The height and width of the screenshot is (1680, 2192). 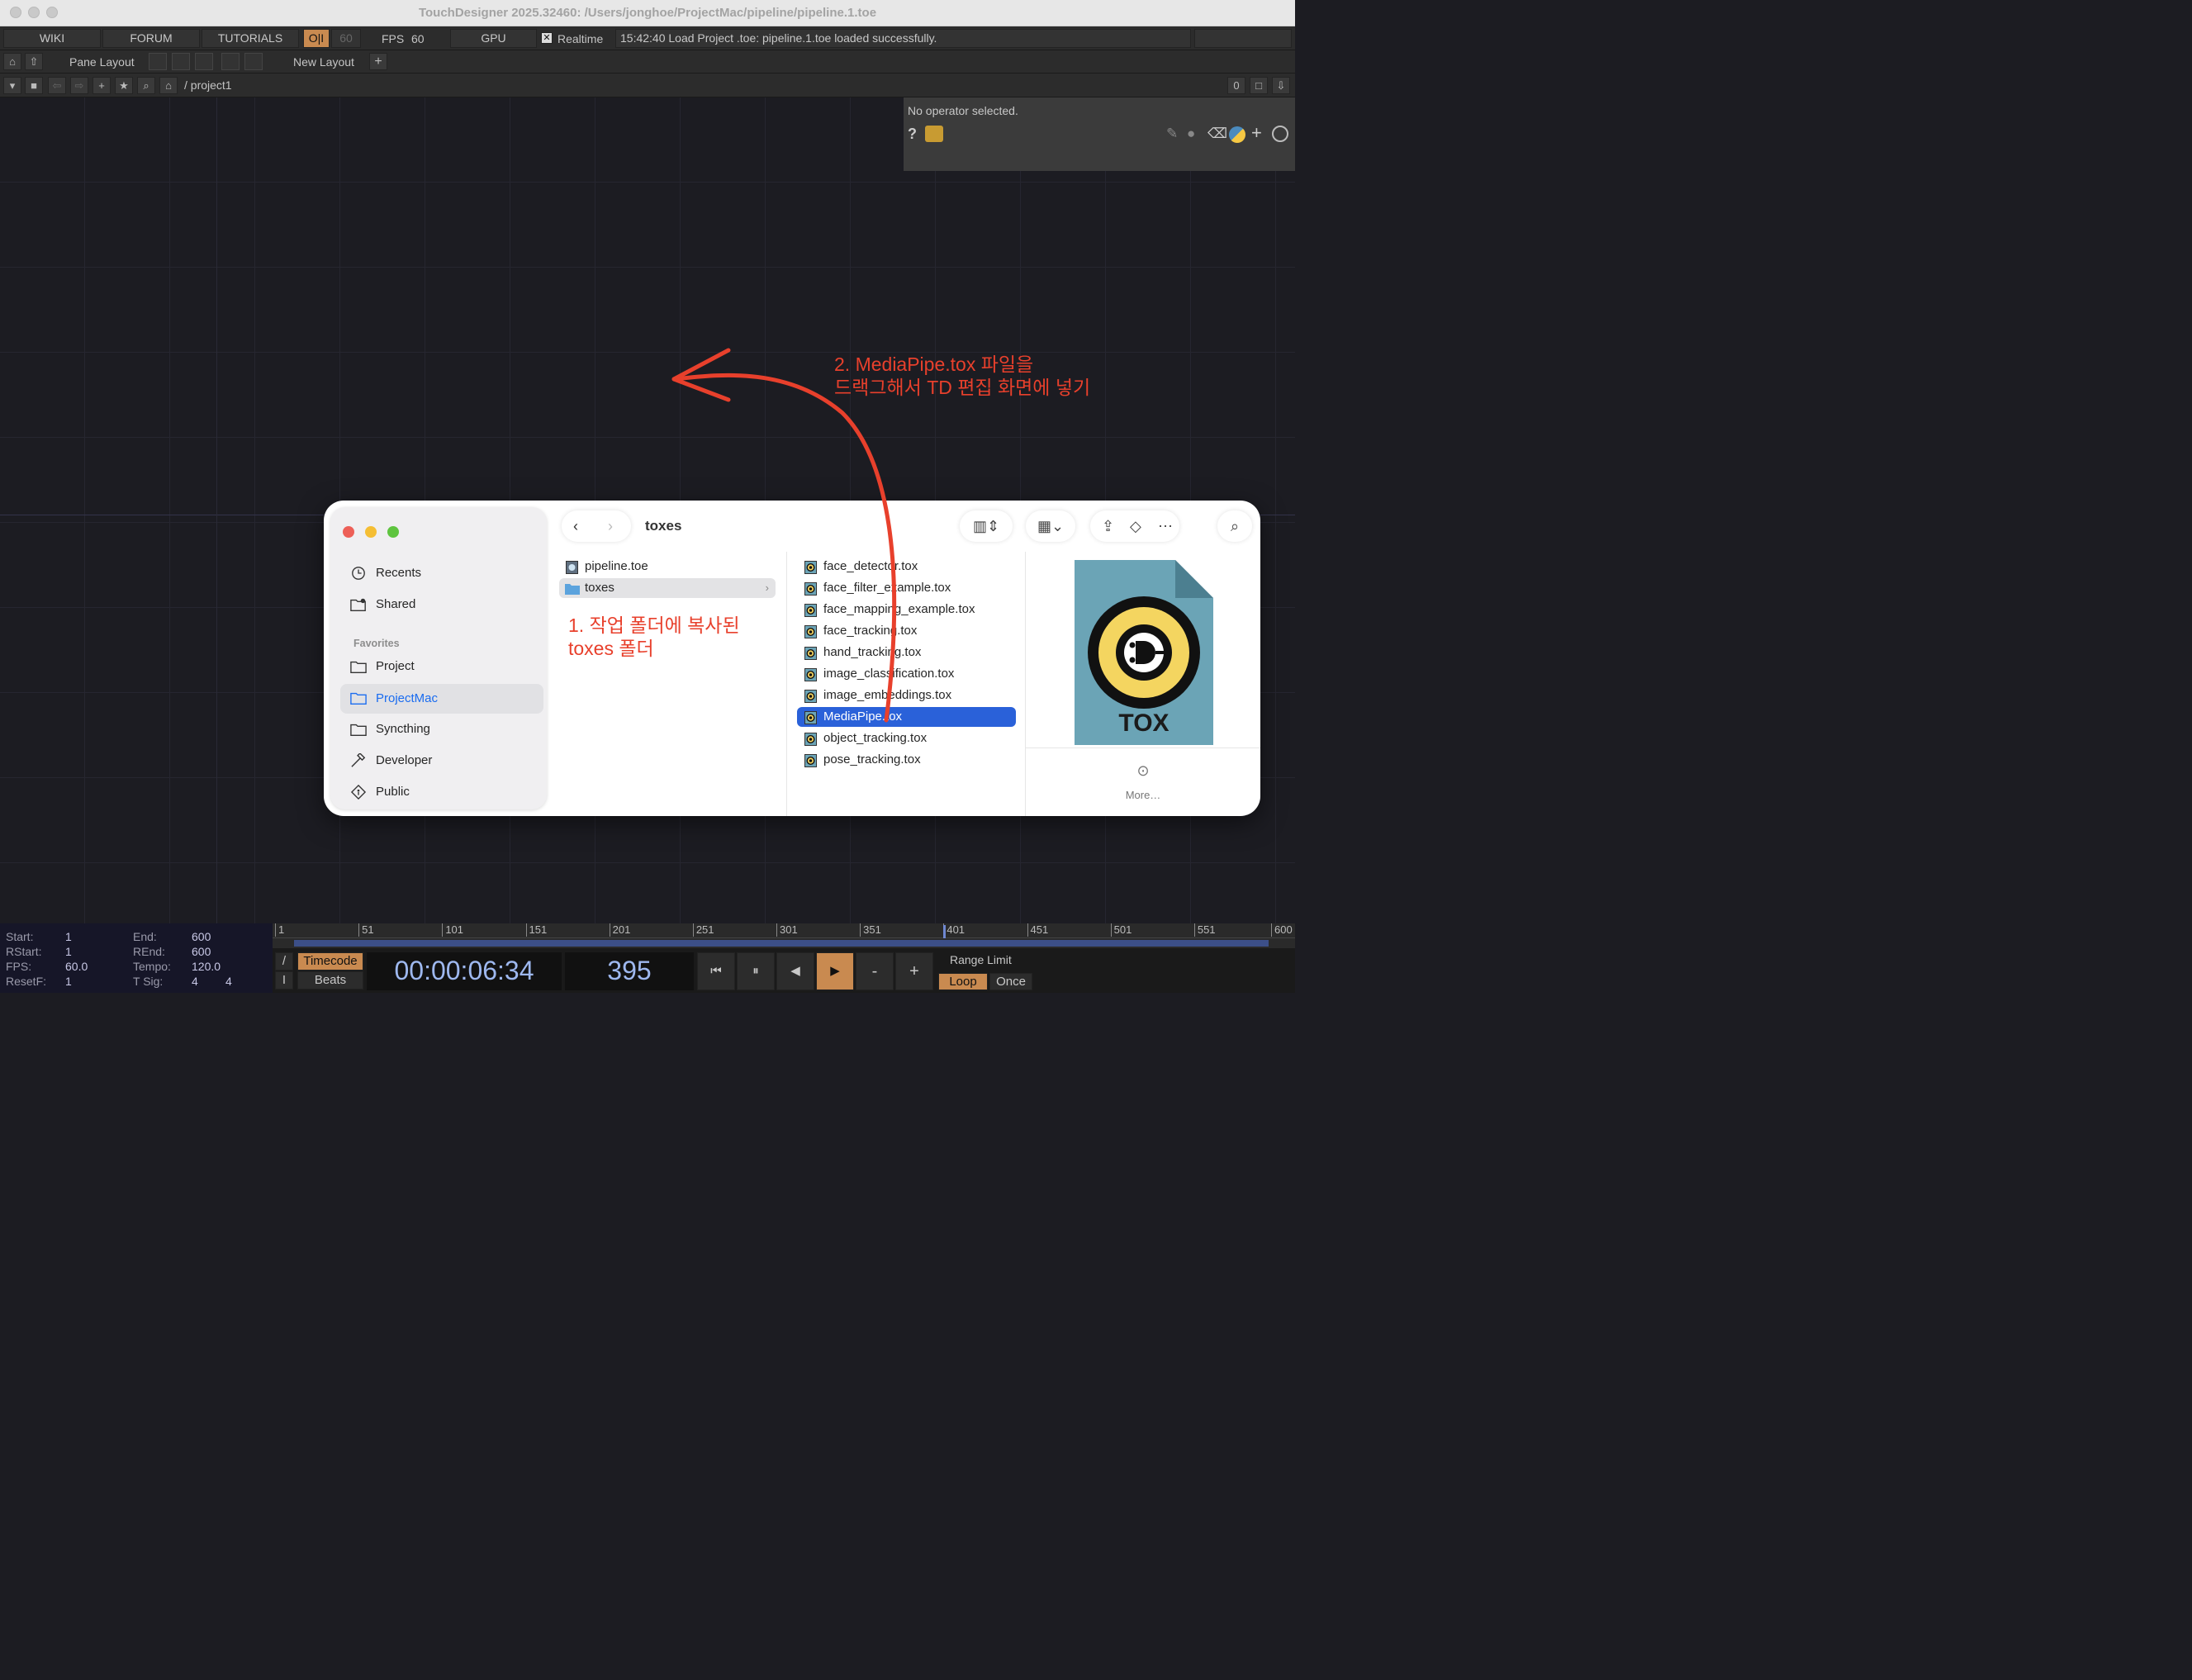 I want to click on file-row: face_mapping_example.tox, so click(x=907, y=609).